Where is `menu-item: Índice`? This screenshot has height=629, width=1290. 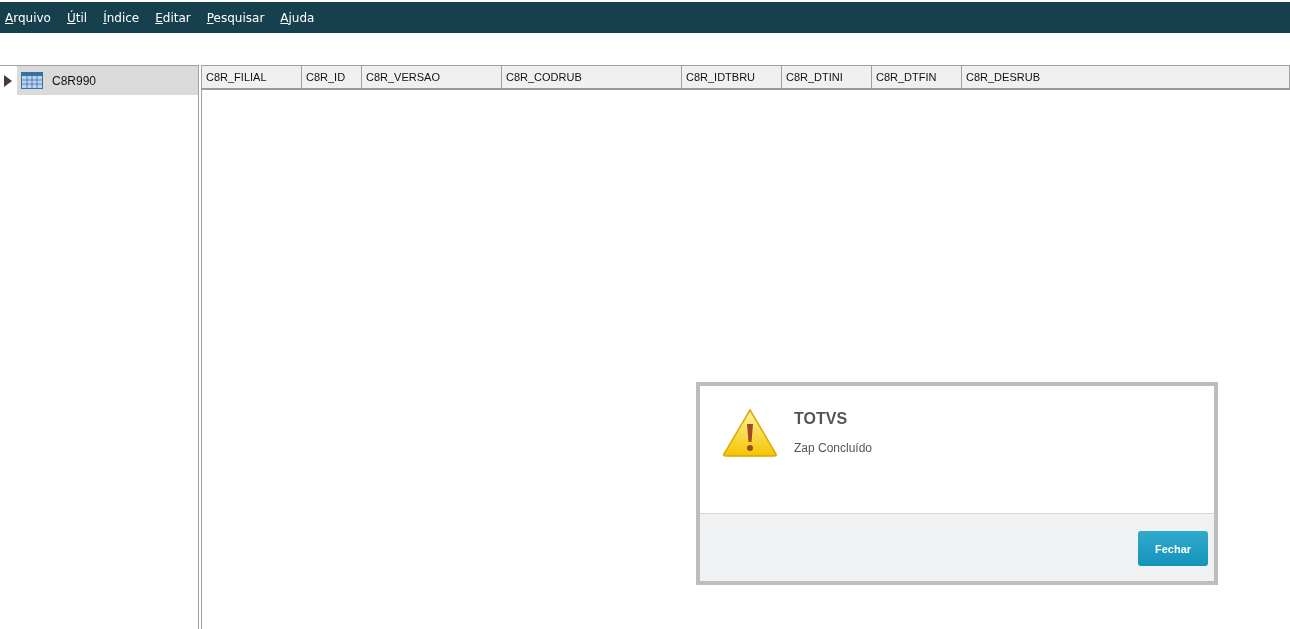 menu-item: Índice is located at coordinates (121, 17).